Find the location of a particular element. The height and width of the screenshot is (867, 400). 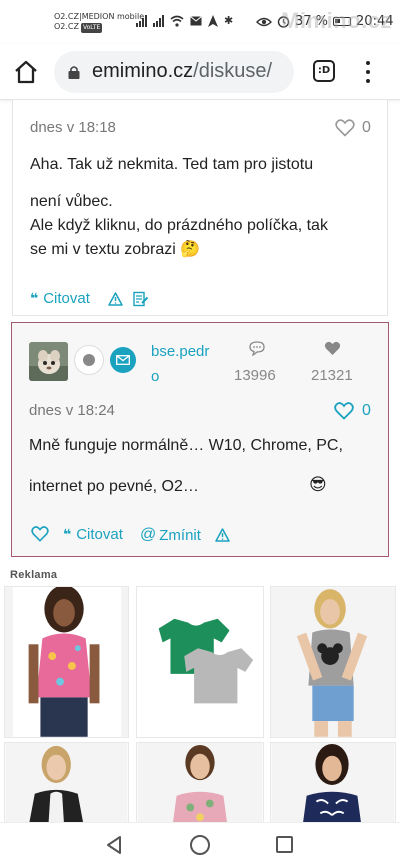

browser-toolbar: emimino.cz/diskuse/ :D is located at coordinates (200, 72).